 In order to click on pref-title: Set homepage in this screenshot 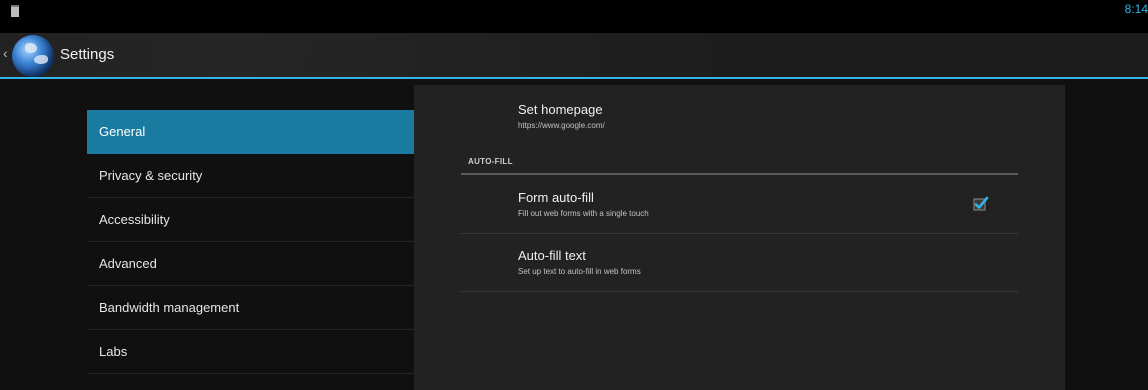, I will do `click(560, 109)`.